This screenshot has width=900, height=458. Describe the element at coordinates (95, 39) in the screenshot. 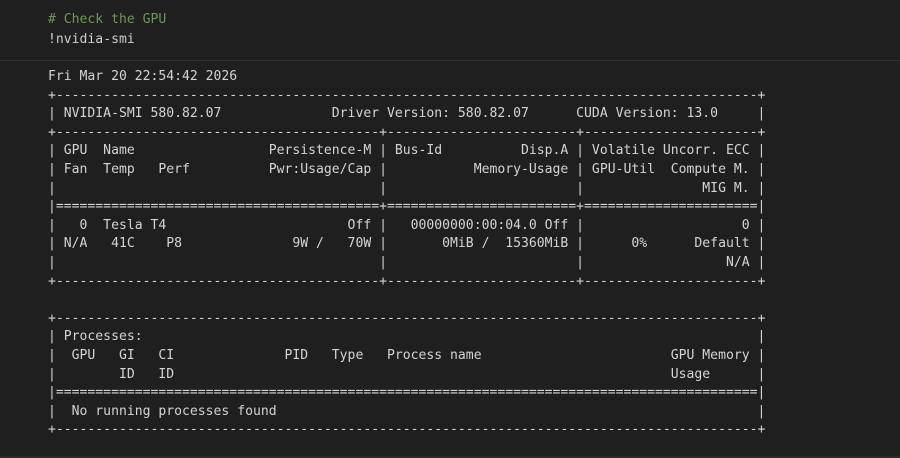

I see `shell-command: nvidia-smi` at that location.